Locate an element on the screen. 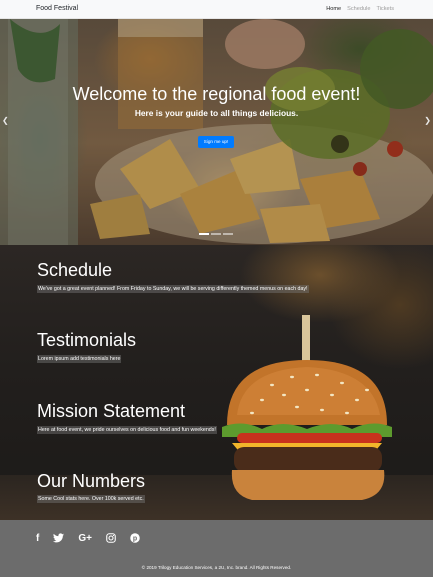  social-links: f G+ p is located at coordinates (88, 539).